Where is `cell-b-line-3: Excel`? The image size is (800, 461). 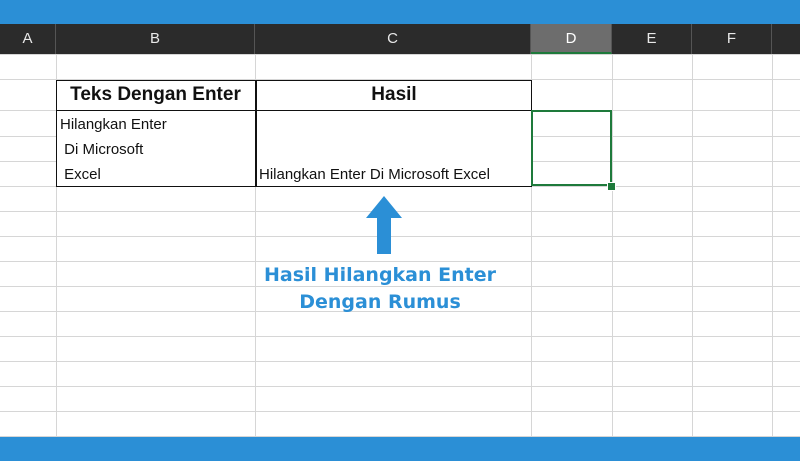
cell-b-line-3: Excel is located at coordinates (80, 174).